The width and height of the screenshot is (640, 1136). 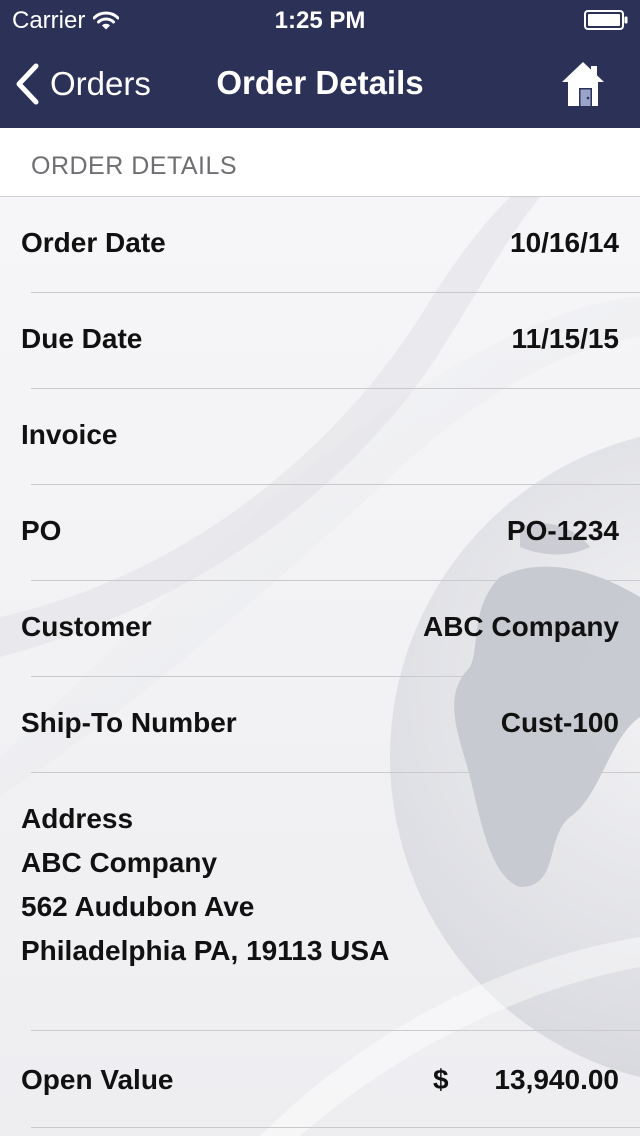 What do you see at coordinates (320, 437) in the screenshot?
I see `row-invoice: Invoice` at bounding box center [320, 437].